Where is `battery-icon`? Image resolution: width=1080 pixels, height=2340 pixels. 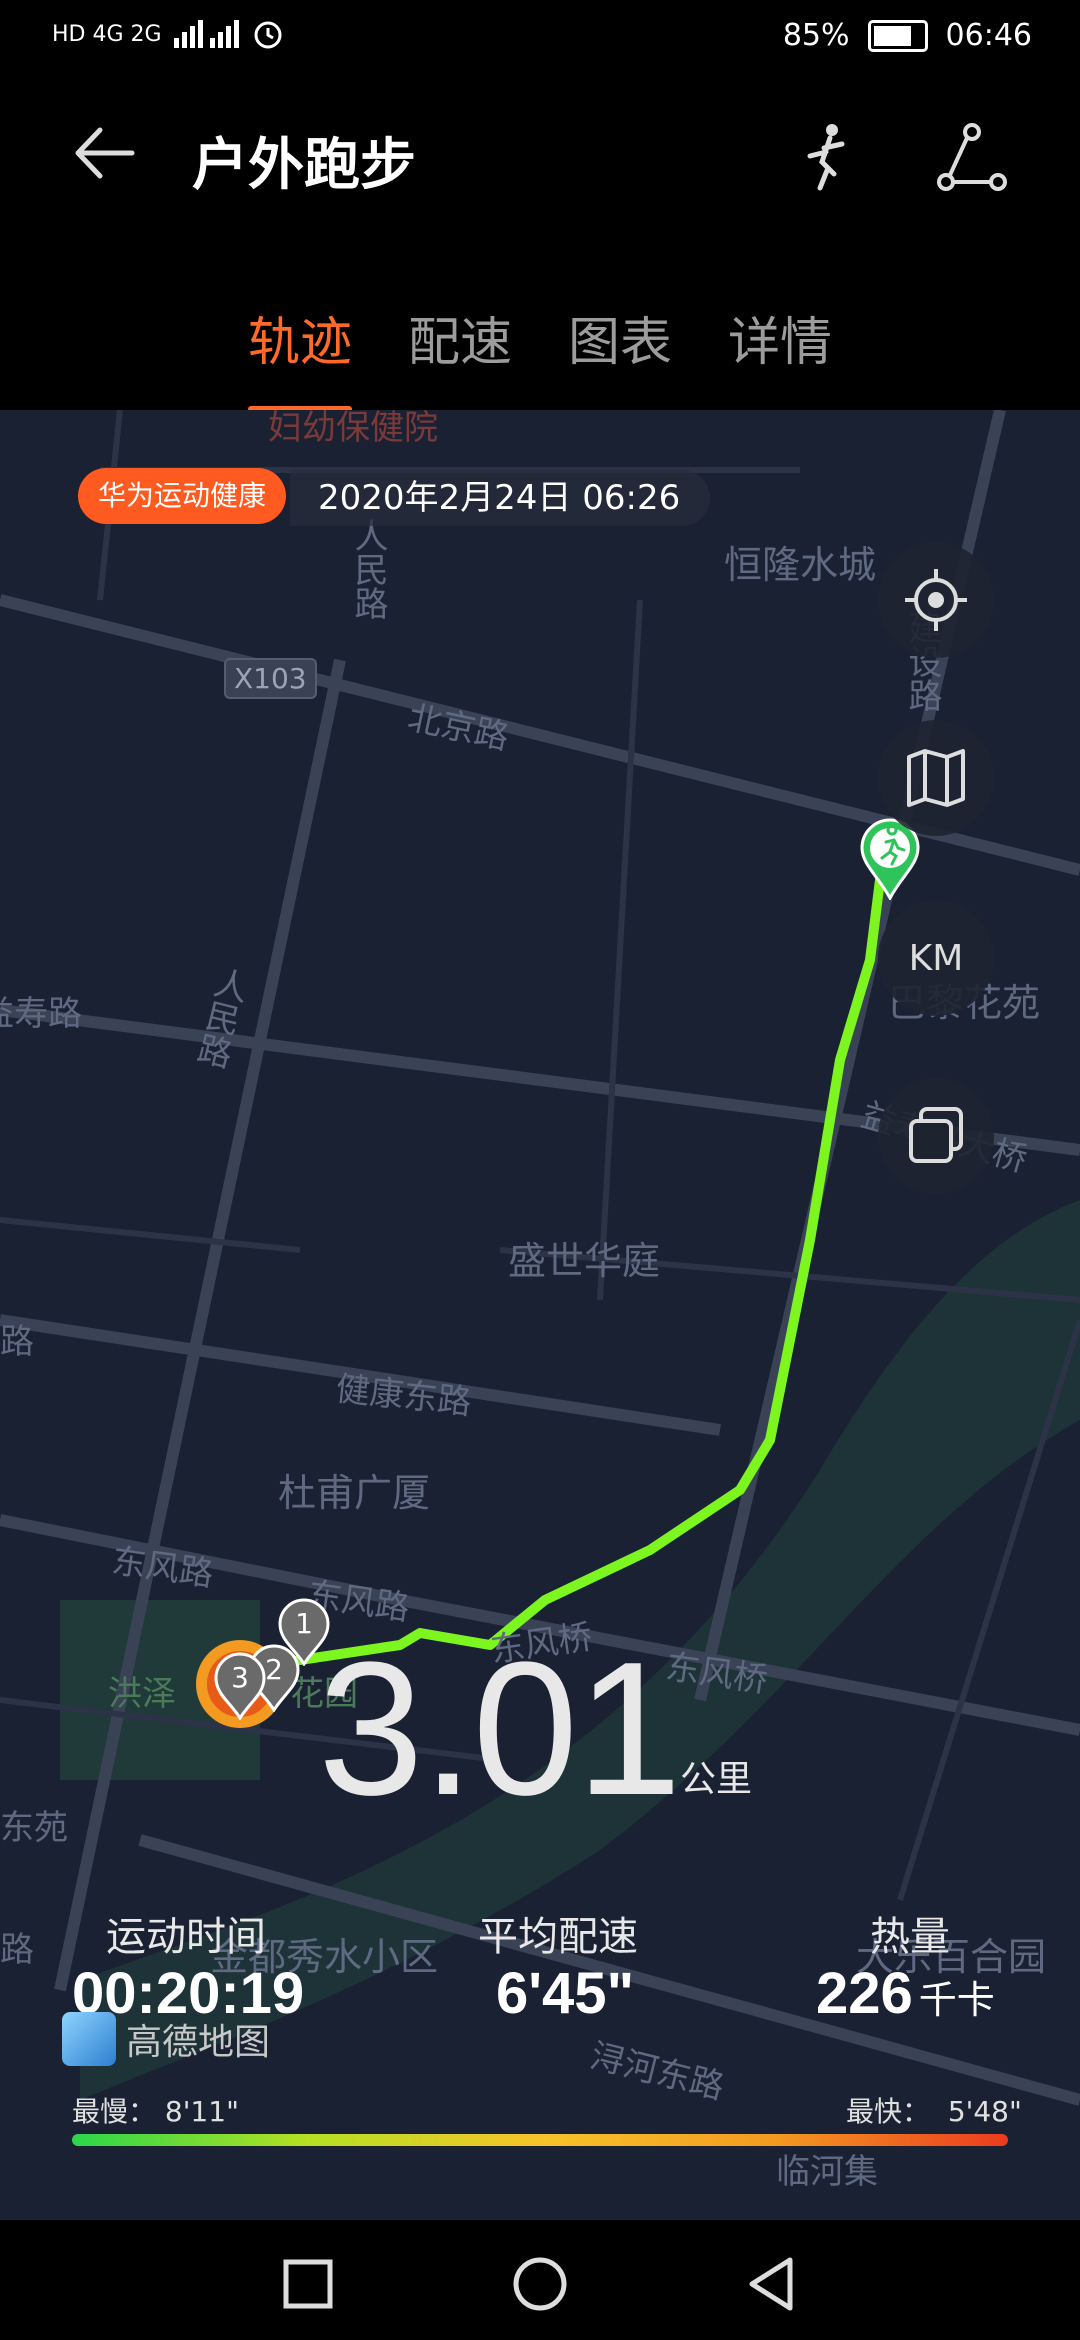
battery-icon is located at coordinates (897, 35).